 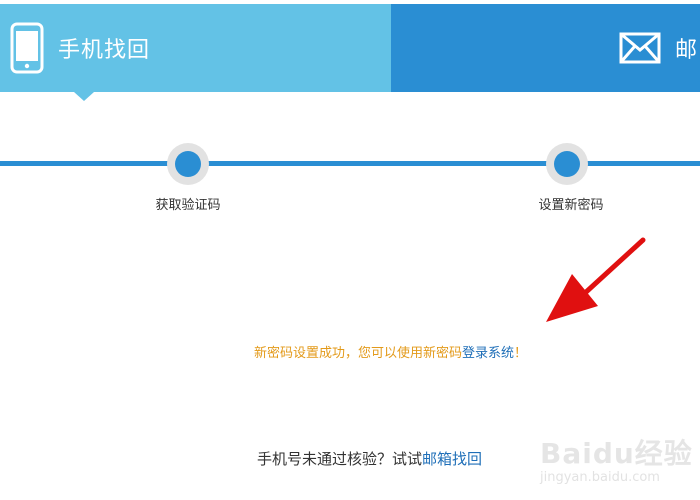 What do you see at coordinates (358, 353) in the screenshot?
I see `success-text: 新密码设置成功，您可以使用新密码` at bounding box center [358, 353].